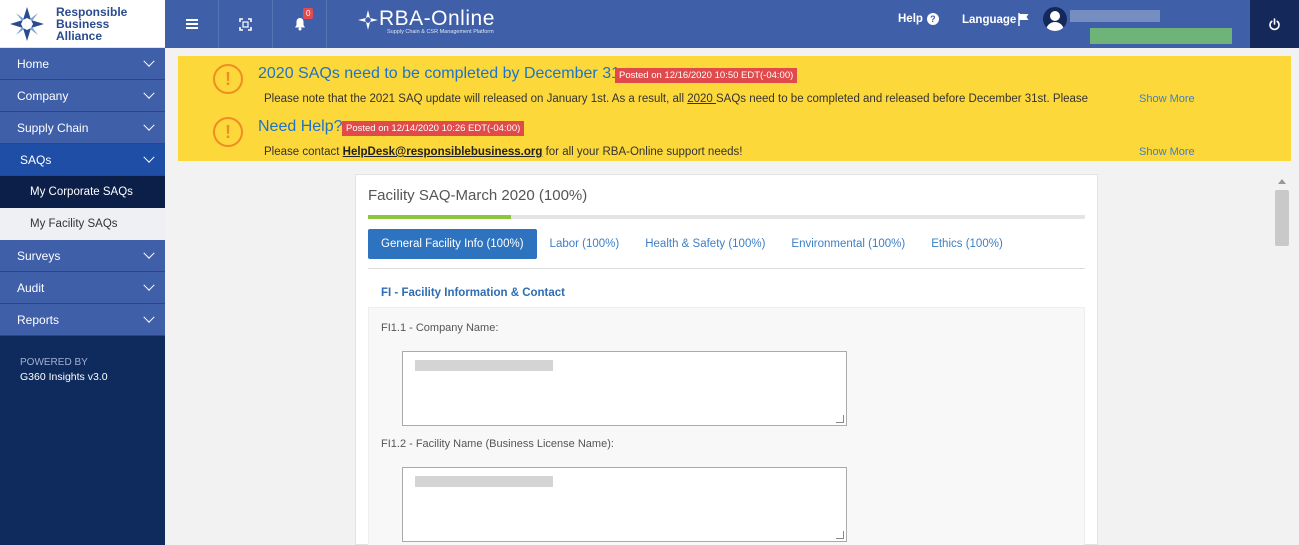 Image resolution: width=1299 pixels, height=545 pixels. What do you see at coordinates (39, 255) in the screenshot?
I see `sidebar-item-label: Surveys` at bounding box center [39, 255].